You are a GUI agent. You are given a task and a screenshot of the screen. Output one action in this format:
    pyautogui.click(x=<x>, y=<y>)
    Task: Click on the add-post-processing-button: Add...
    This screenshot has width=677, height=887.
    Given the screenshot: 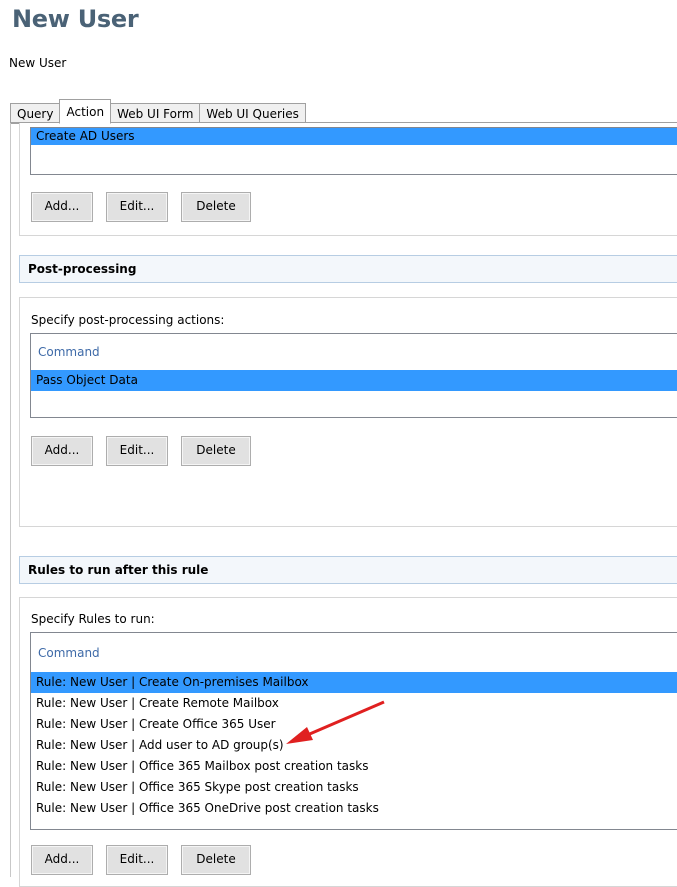 What is the action you would take?
    pyautogui.click(x=62, y=451)
    